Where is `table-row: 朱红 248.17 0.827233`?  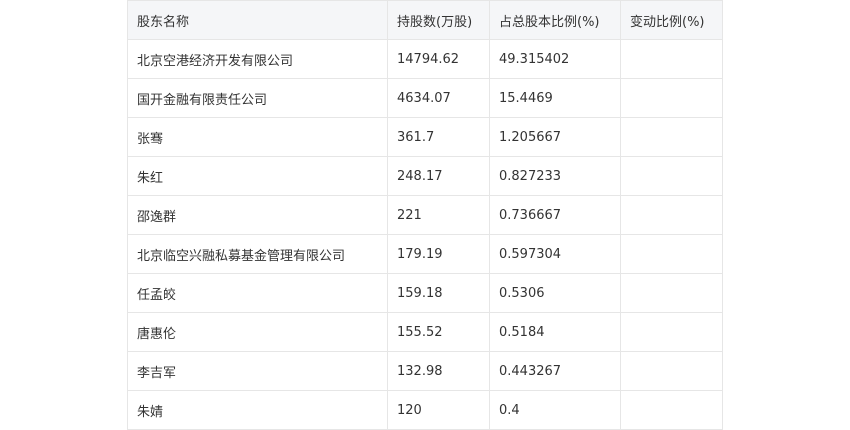 table-row: 朱红 248.17 0.827233 is located at coordinates (425, 176).